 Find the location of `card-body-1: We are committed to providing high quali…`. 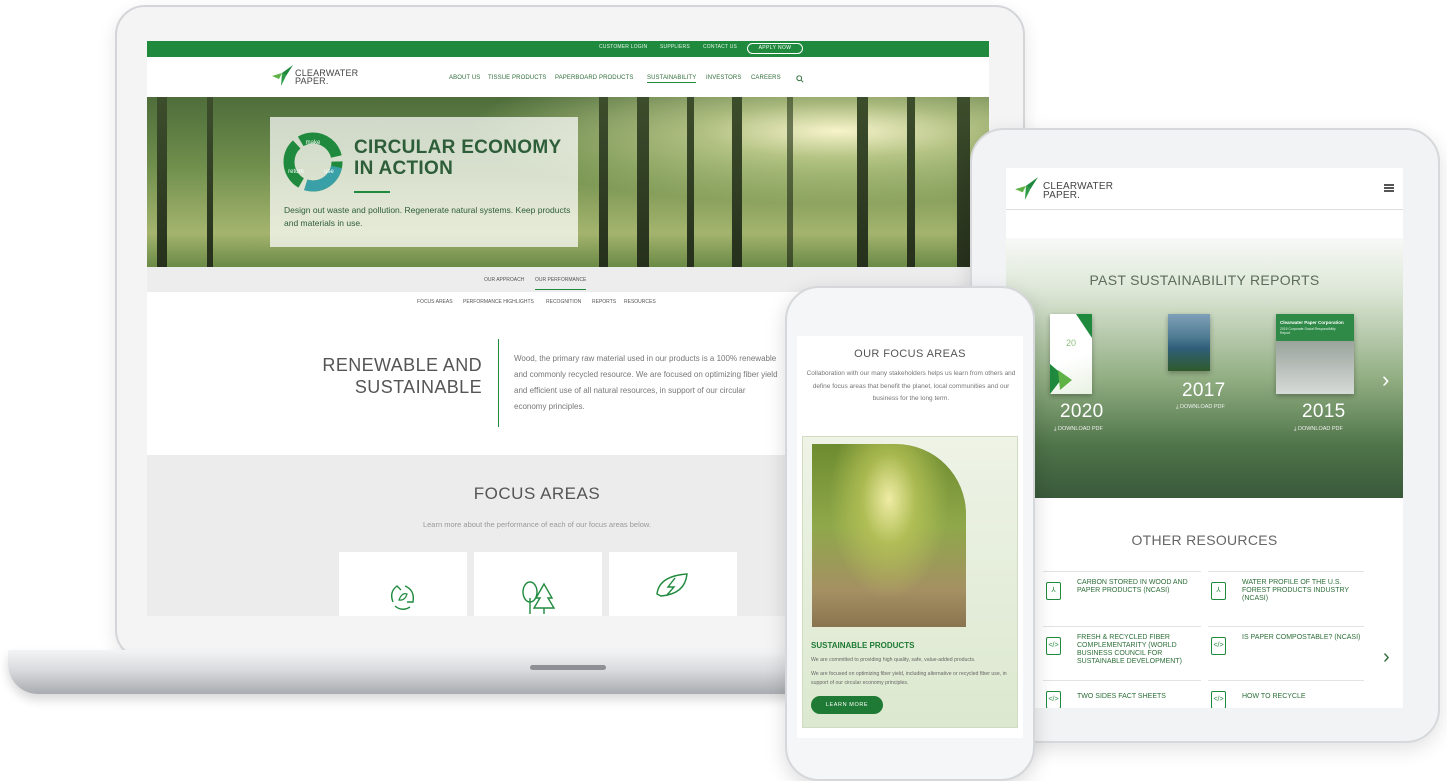

card-body-1: We are committed to providing high quali… is located at coordinates (893, 660).